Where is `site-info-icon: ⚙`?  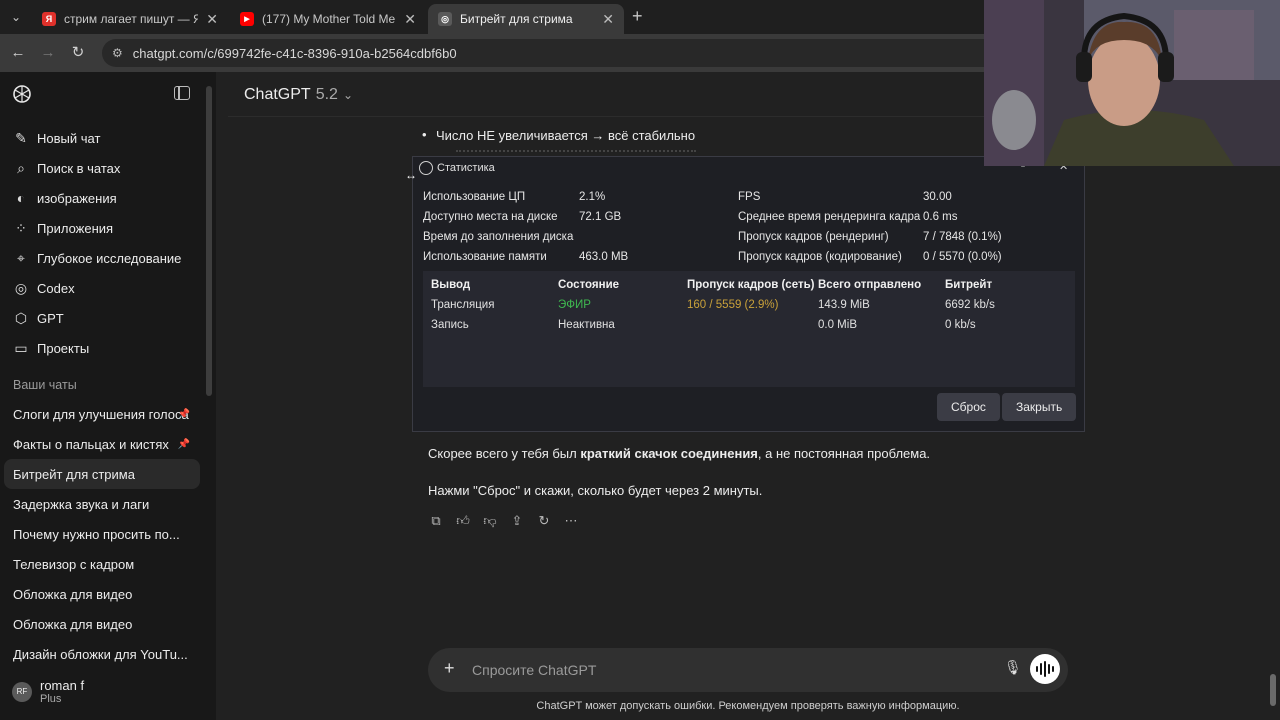
site-info-icon: ⚙ is located at coordinates (117, 53).